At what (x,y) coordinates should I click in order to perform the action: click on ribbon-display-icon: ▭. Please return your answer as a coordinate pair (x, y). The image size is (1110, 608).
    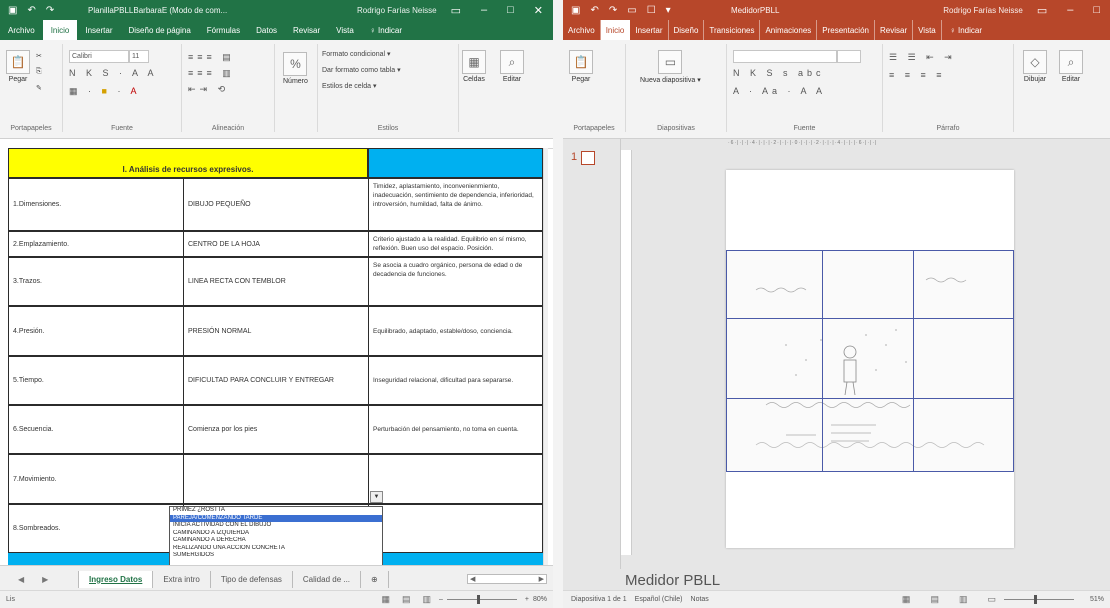
    Looking at the image, I should click on (1042, 10).